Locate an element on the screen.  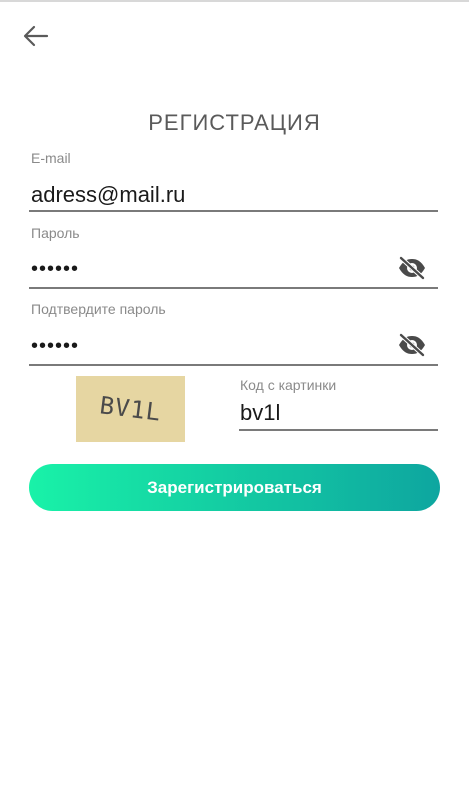
email-underline is located at coordinates (233, 211).